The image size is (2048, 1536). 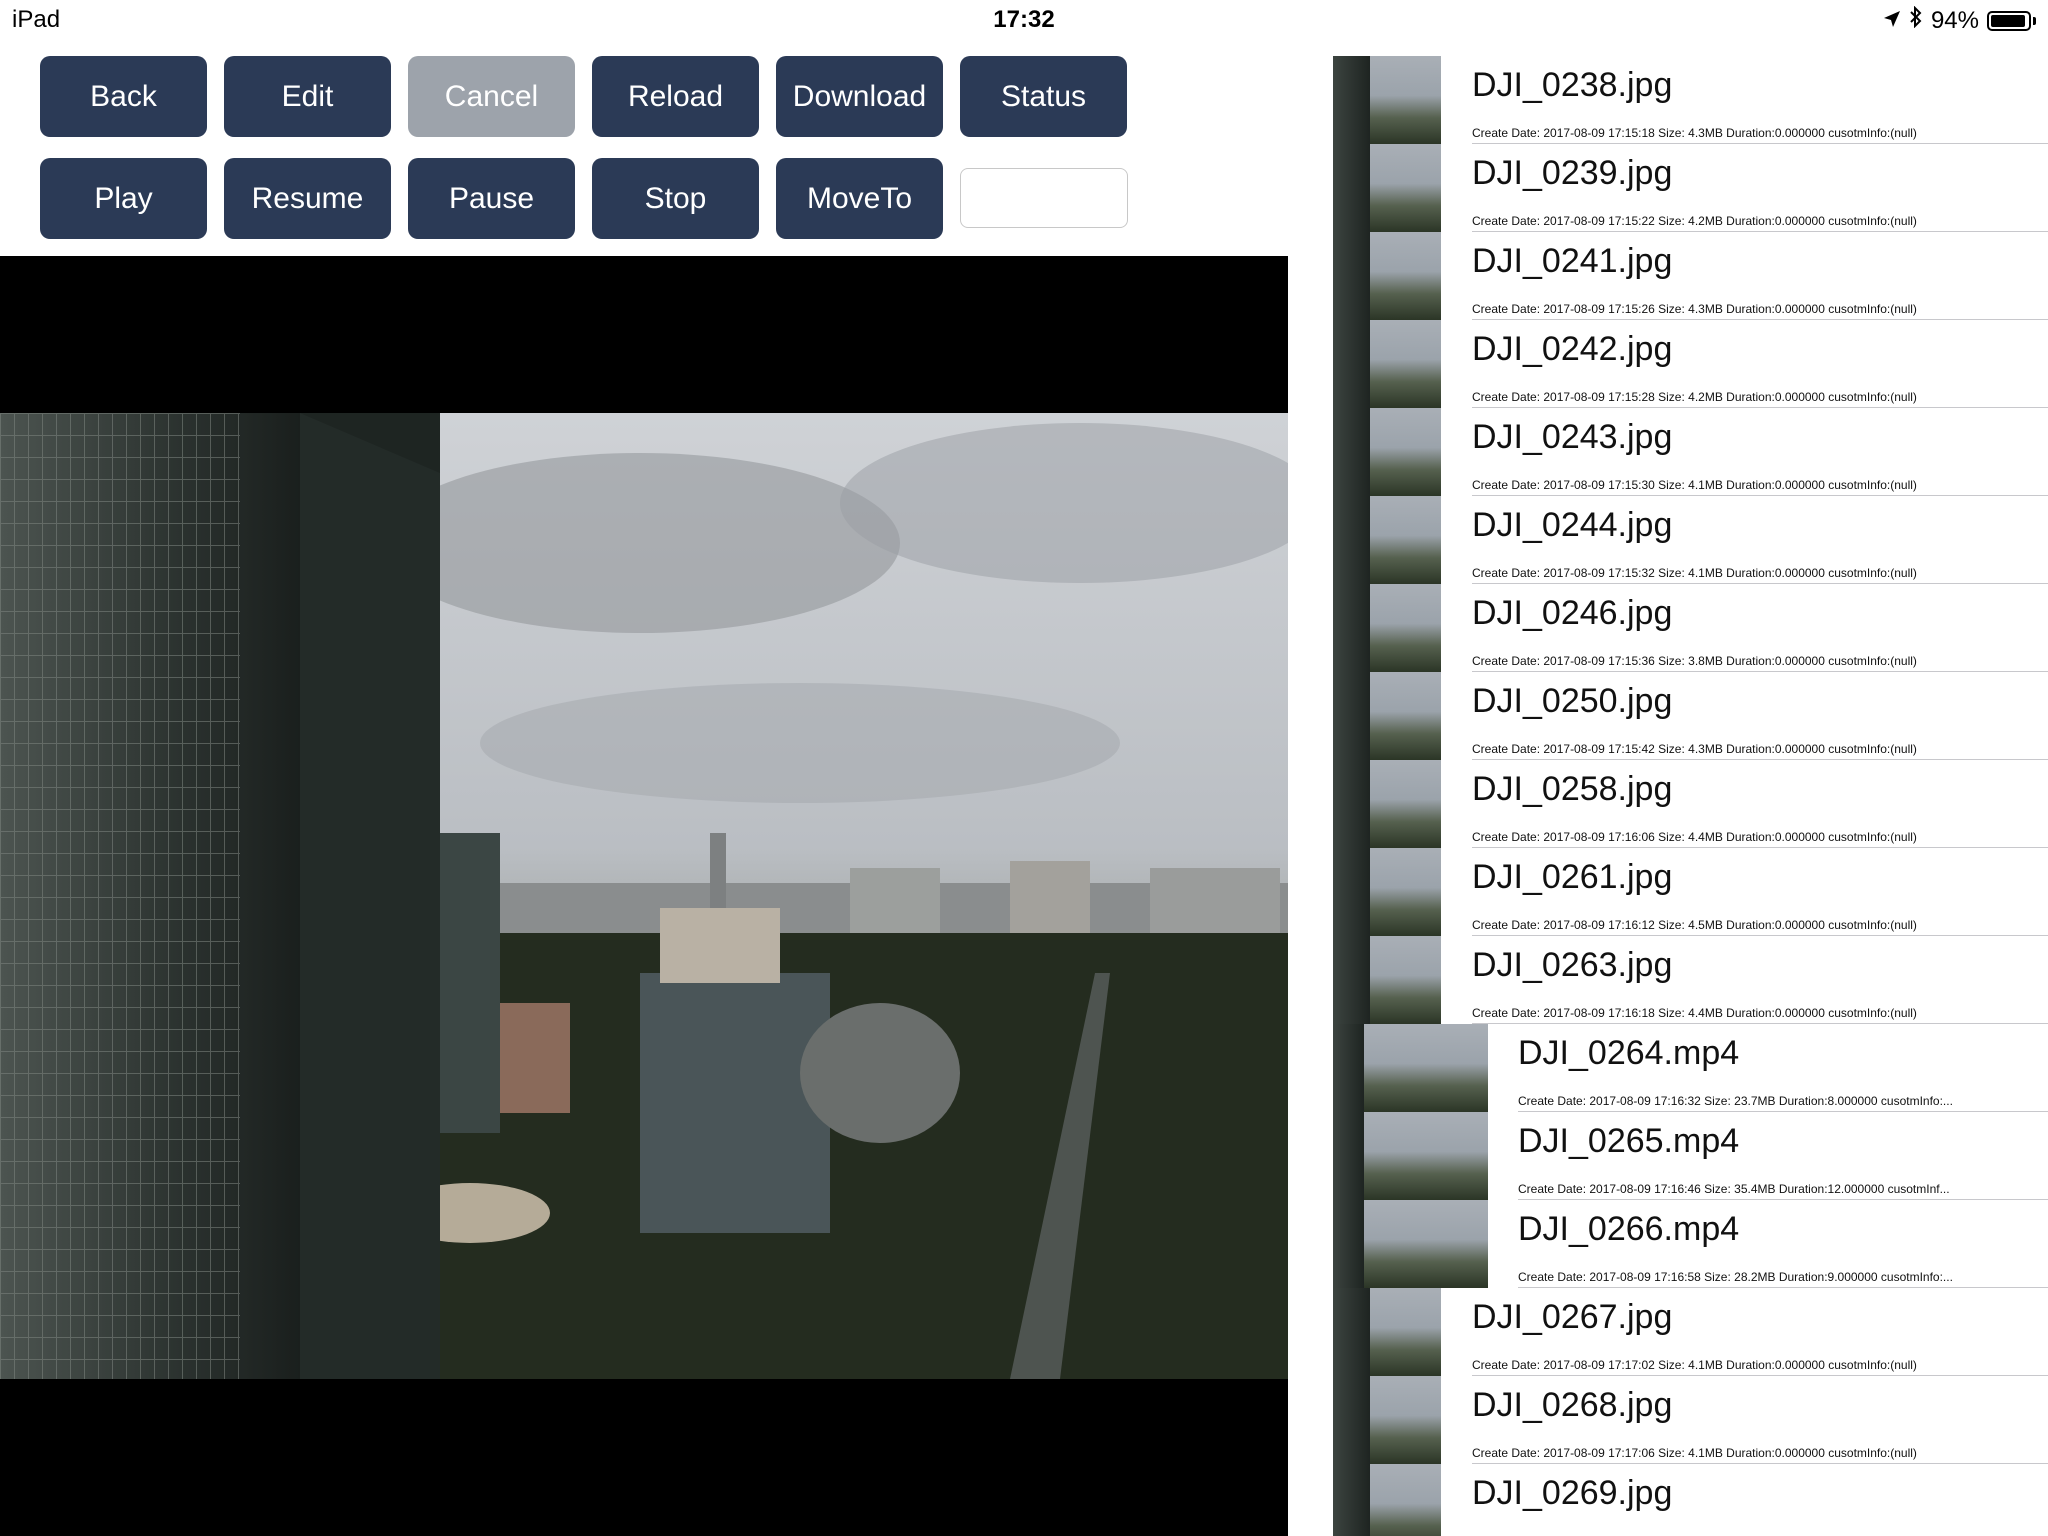 I want to click on file-name: DJI_0268.jpg, so click(x=1572, y=1405).